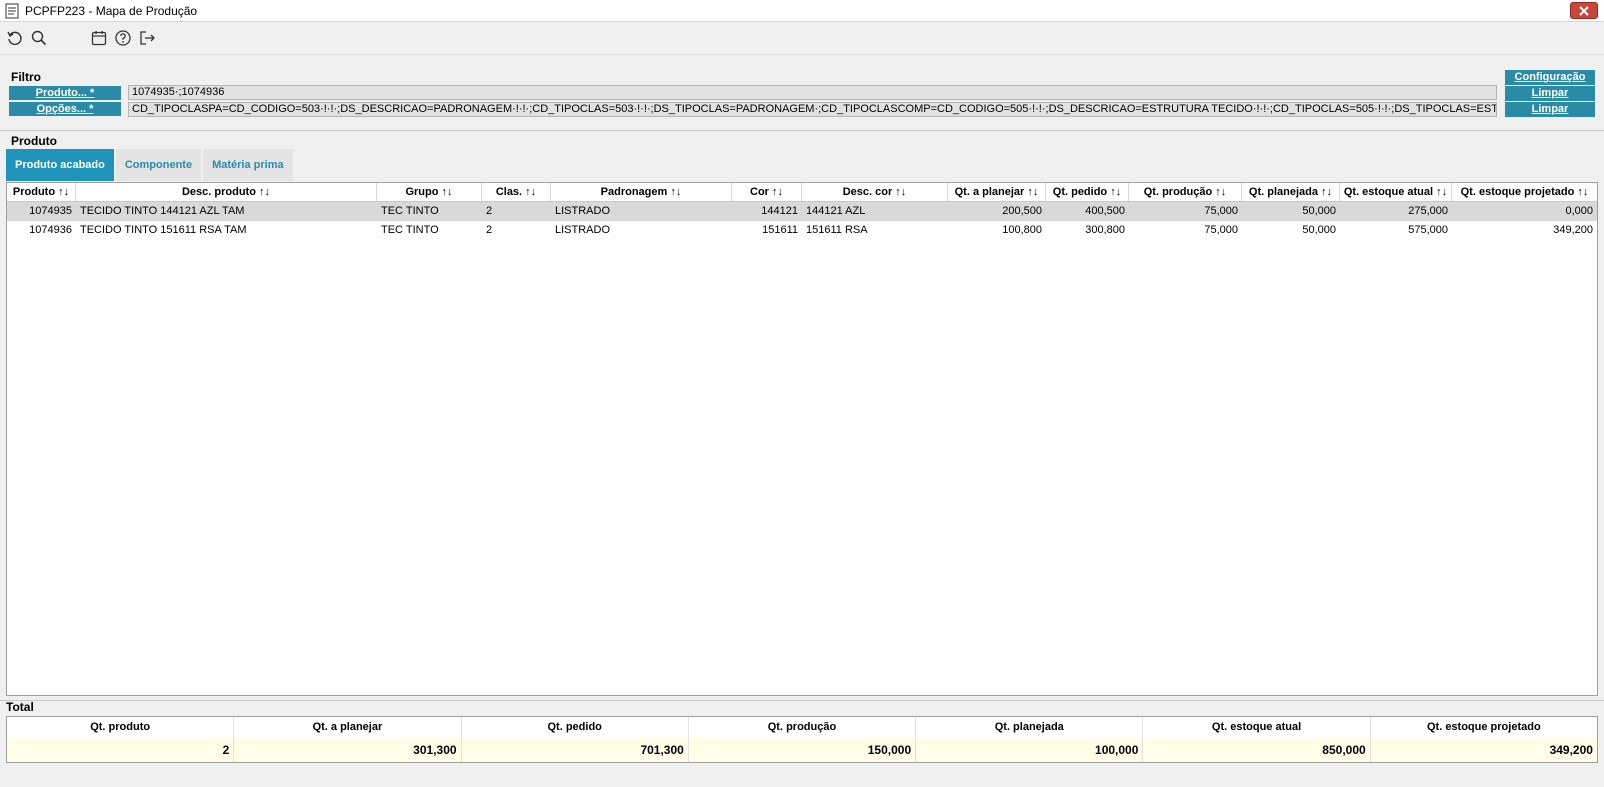 This screenshot has height=787, width=1604. Describe the element at coordinates (121, 750) in the screenshot. I see `total-value-qt-produto: 2` at that location.